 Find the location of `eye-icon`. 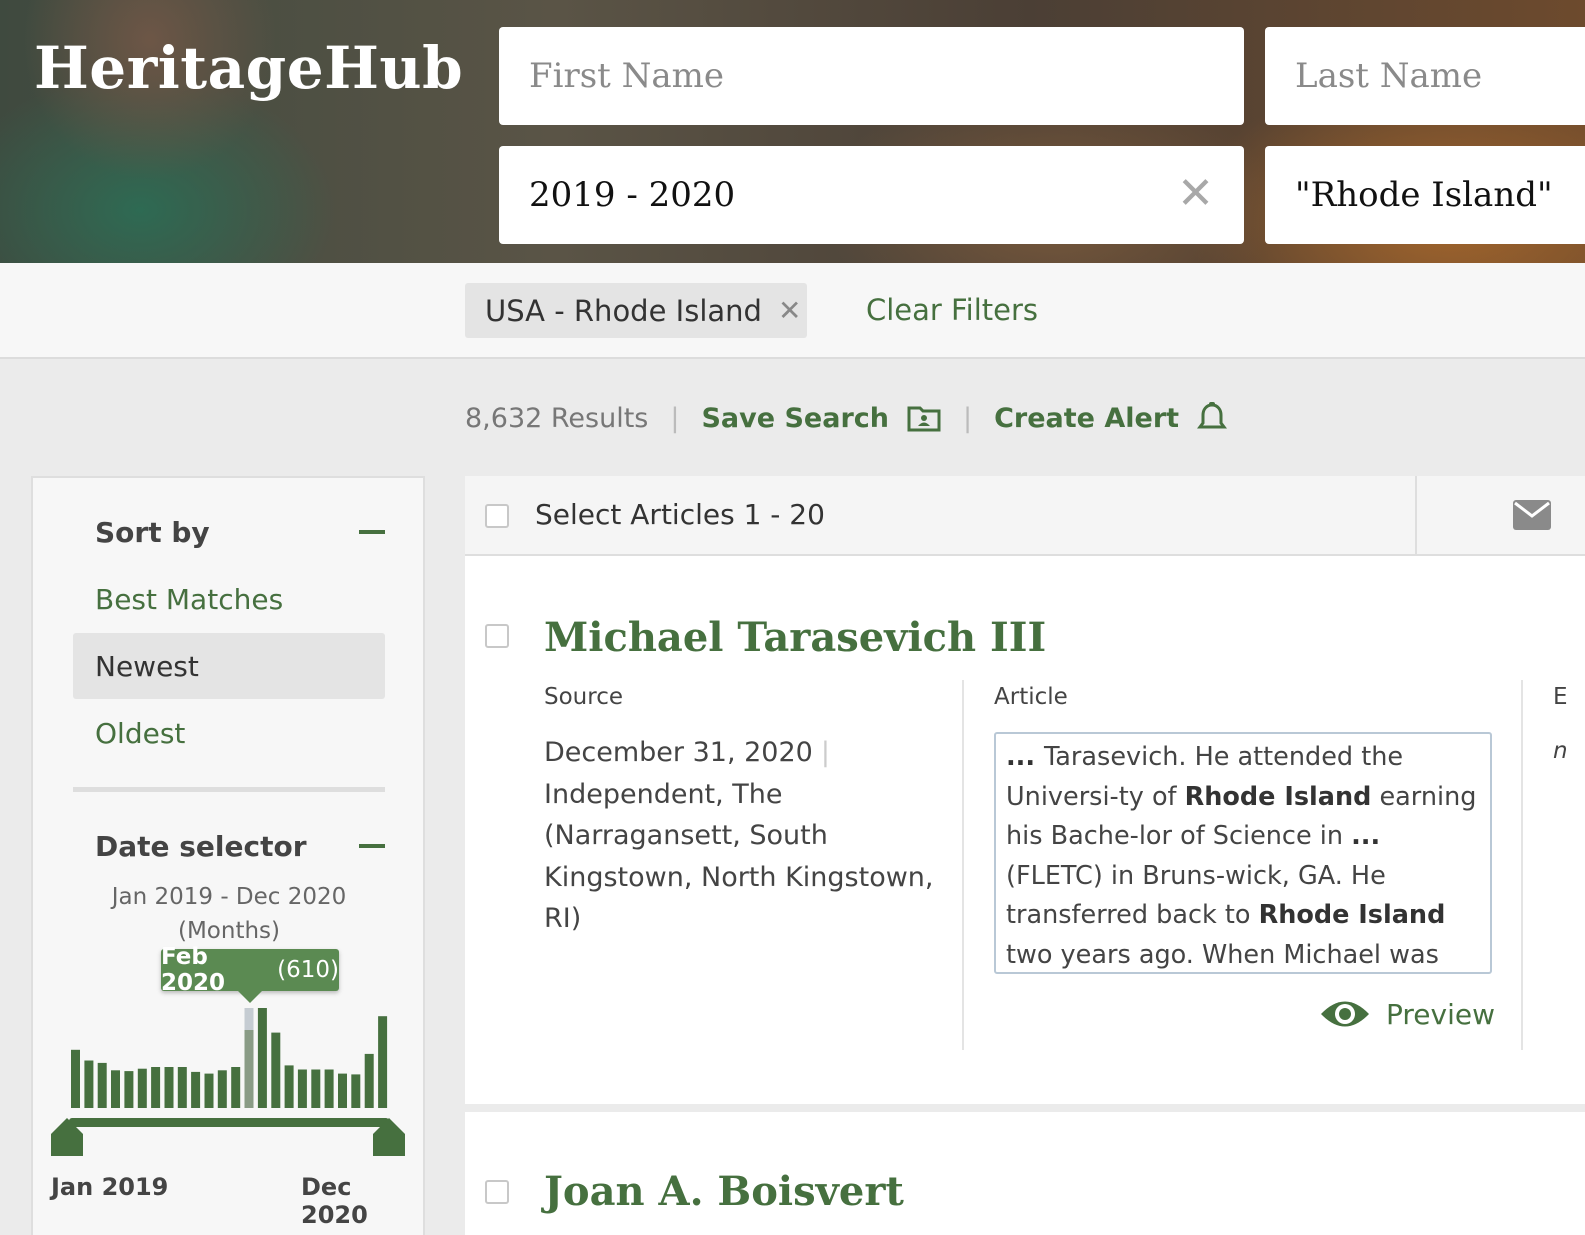

eye-icon is located at coordinates (1345, 1014).